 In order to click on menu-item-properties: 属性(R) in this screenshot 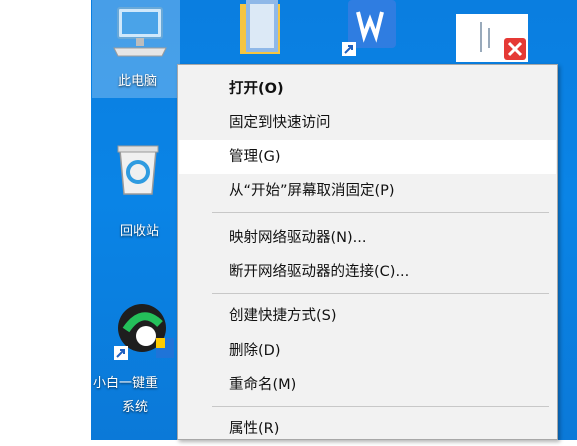, I will do `click(367, 429)`.